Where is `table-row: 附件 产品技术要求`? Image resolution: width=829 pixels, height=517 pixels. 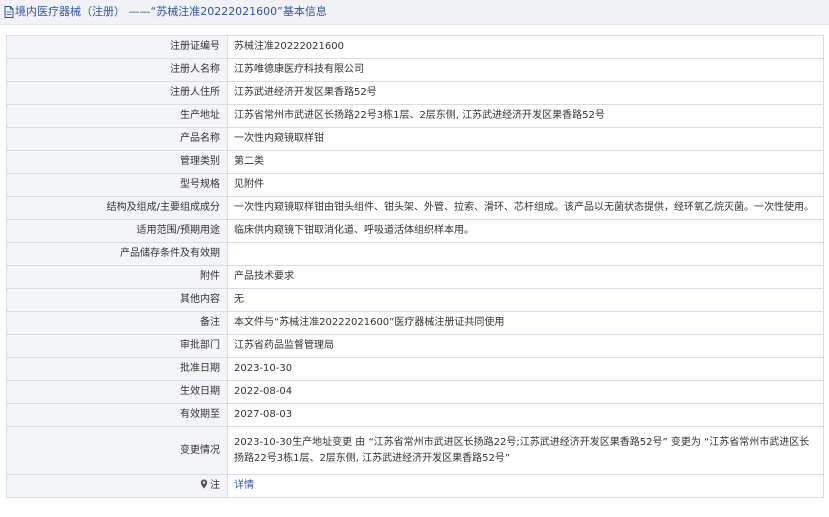
table-row: 附件 产品技术要求 is located at coordinates (415, 277).